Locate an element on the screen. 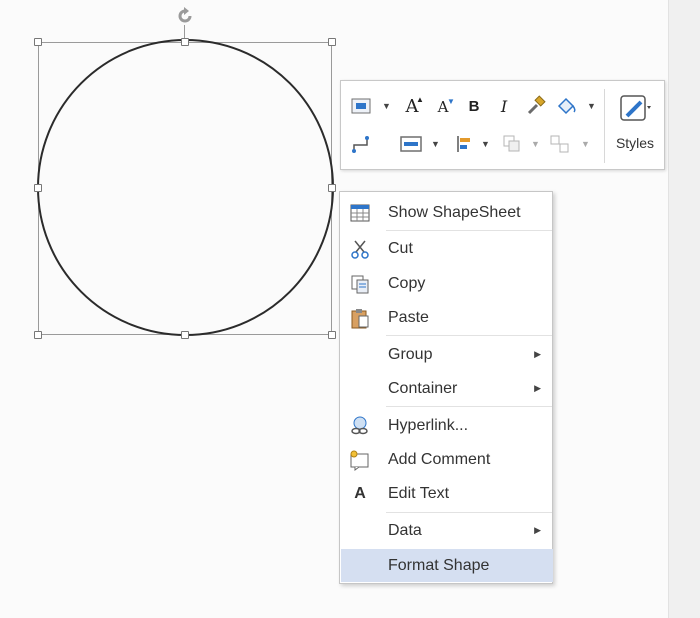  align-button is located at coordinates (464, 144).